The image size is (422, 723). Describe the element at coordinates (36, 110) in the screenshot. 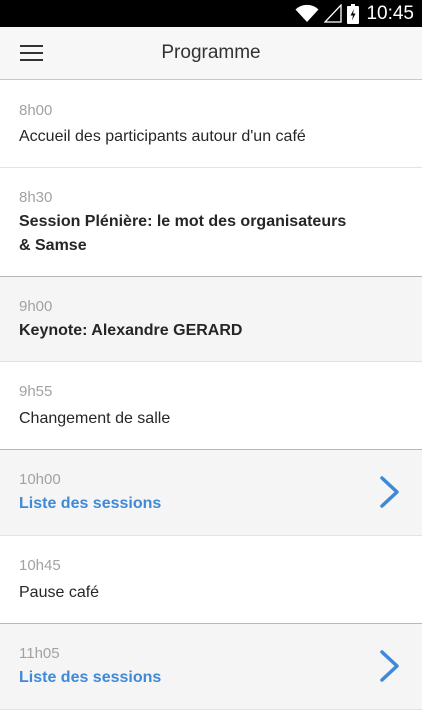

I see `schedule-time: 8h00` at that location.